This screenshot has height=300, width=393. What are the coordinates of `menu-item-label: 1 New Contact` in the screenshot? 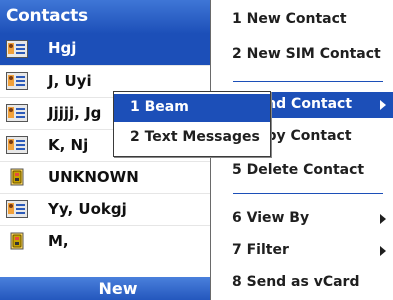 It's located at (289, 19).